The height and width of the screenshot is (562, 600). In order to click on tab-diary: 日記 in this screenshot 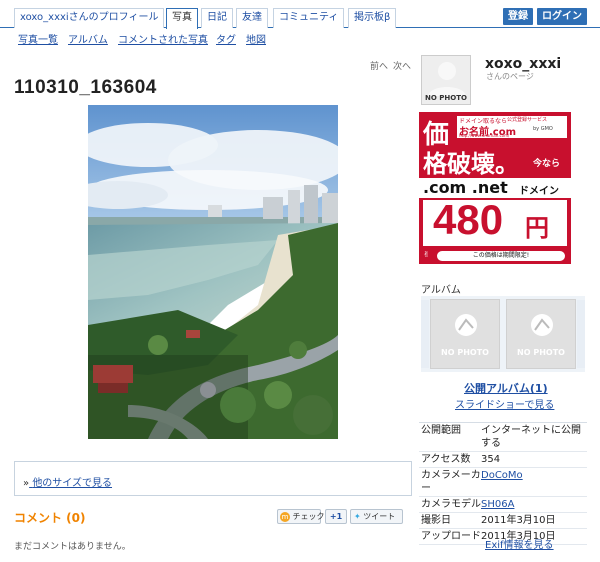, I will do `click(217, 18)`.